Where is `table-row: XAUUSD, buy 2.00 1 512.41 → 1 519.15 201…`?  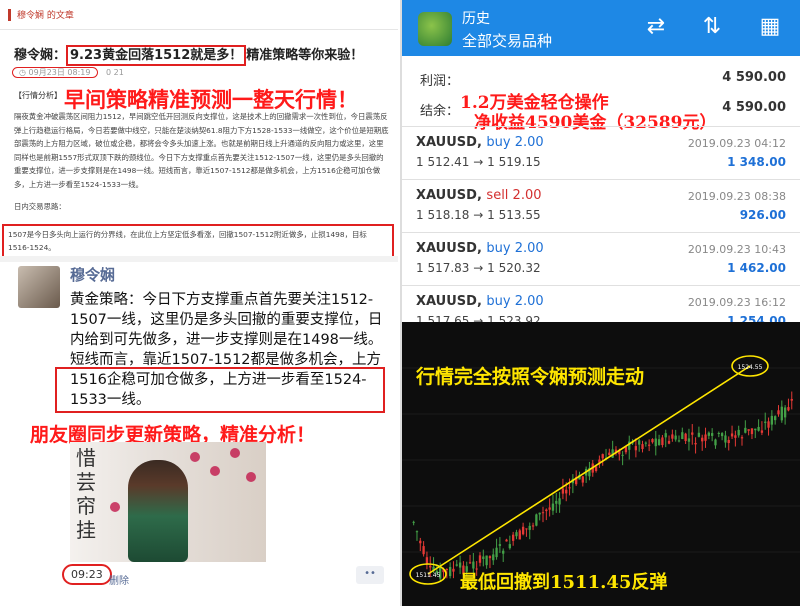
table-row: XAUUSD, buy 2.00 1 512.41 → 1 519.15 201… is located at coordinates (601, 152).